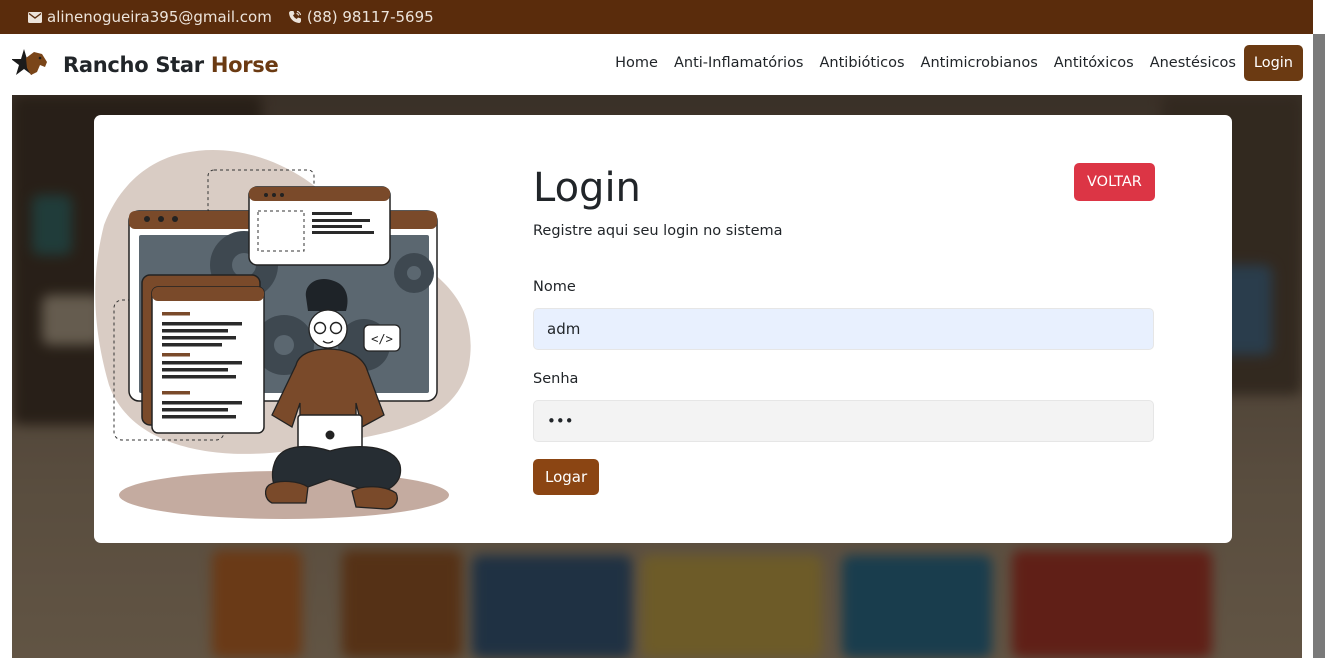  I want to click on voltar-button: VOLTAR, so click(1114, 182).